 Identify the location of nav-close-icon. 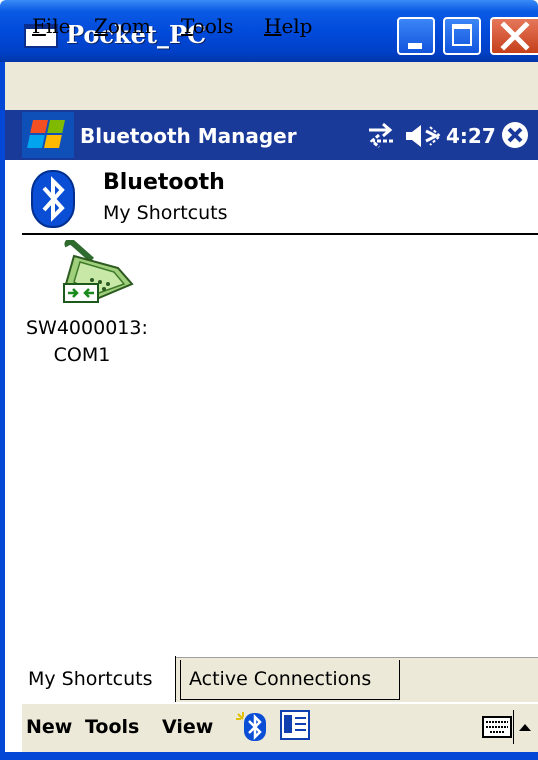
(515, 135).